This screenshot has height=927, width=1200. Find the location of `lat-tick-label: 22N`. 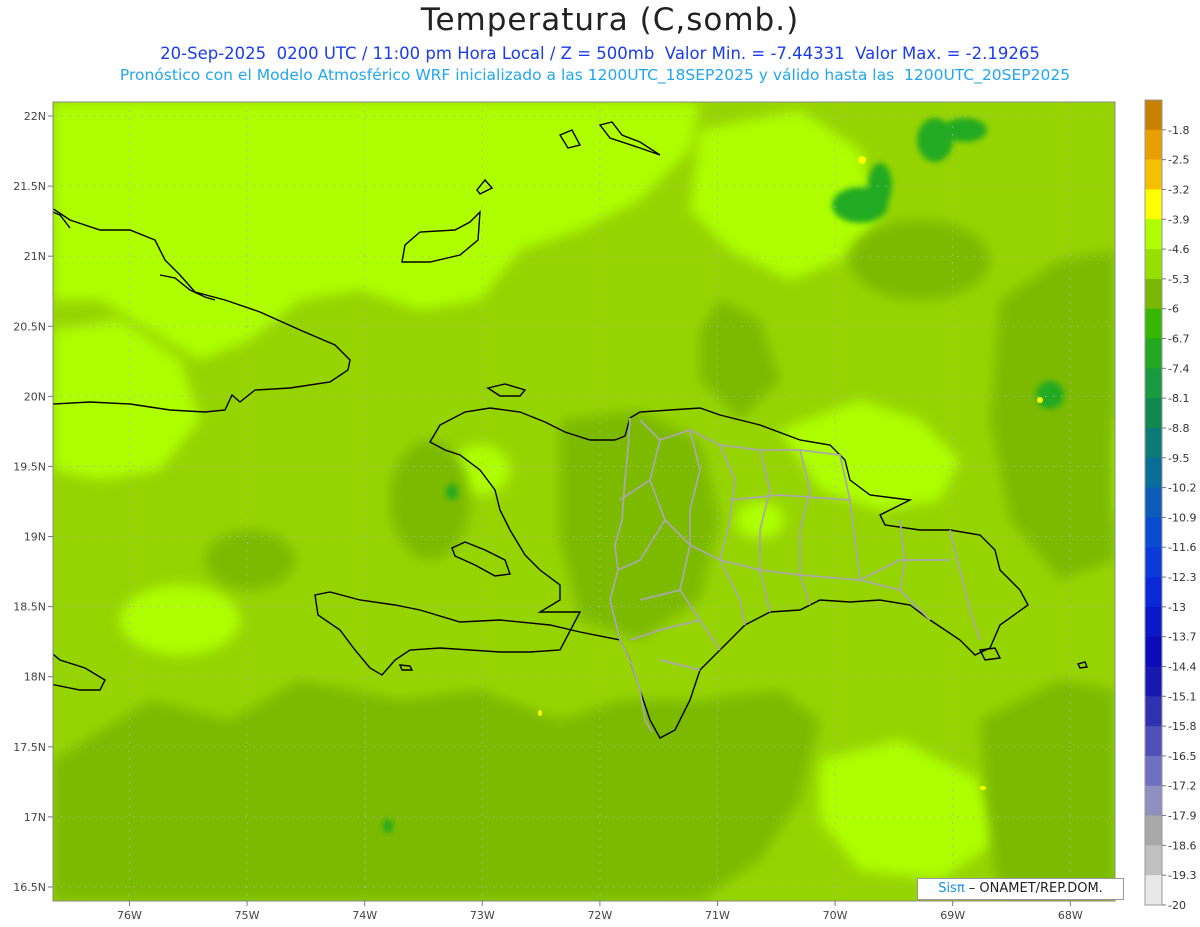

lat-tick-label: 22N is located at coordinates (35, 116).